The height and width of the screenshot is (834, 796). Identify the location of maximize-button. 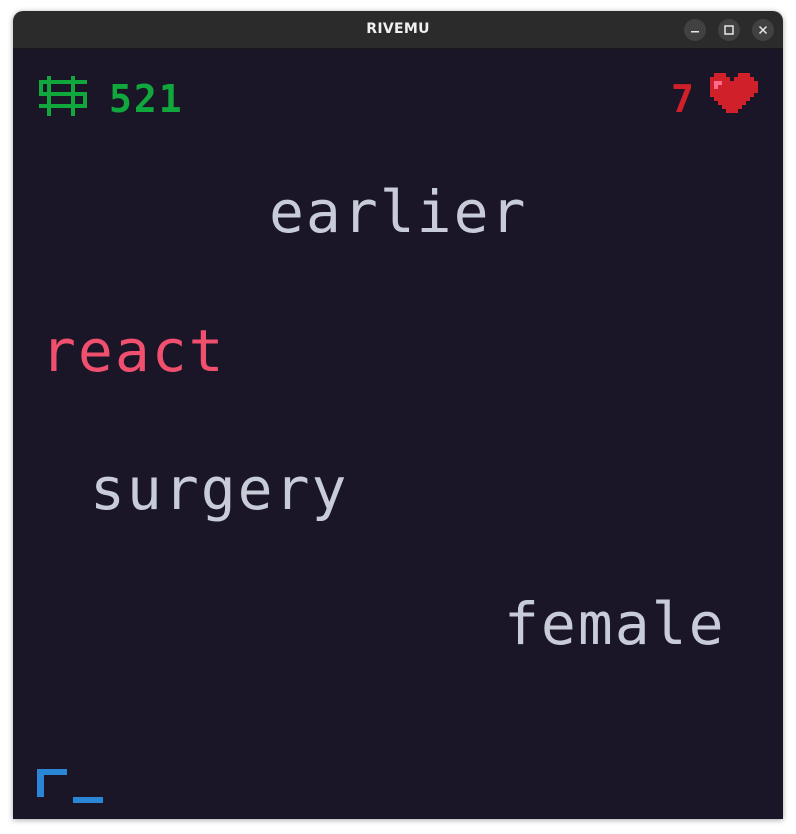
(729, 30).